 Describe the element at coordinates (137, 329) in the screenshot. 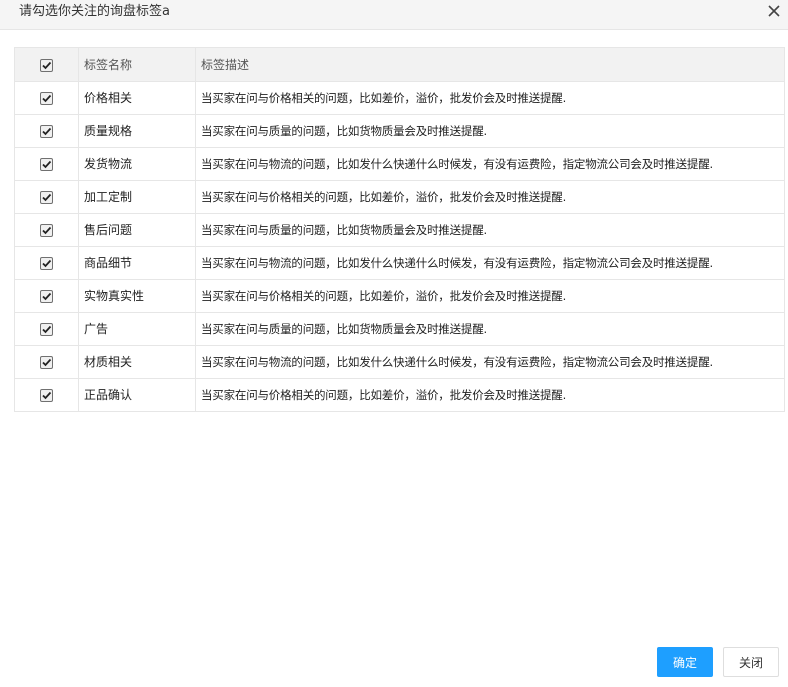

I see `tag-name-cell: 广告` at that location.